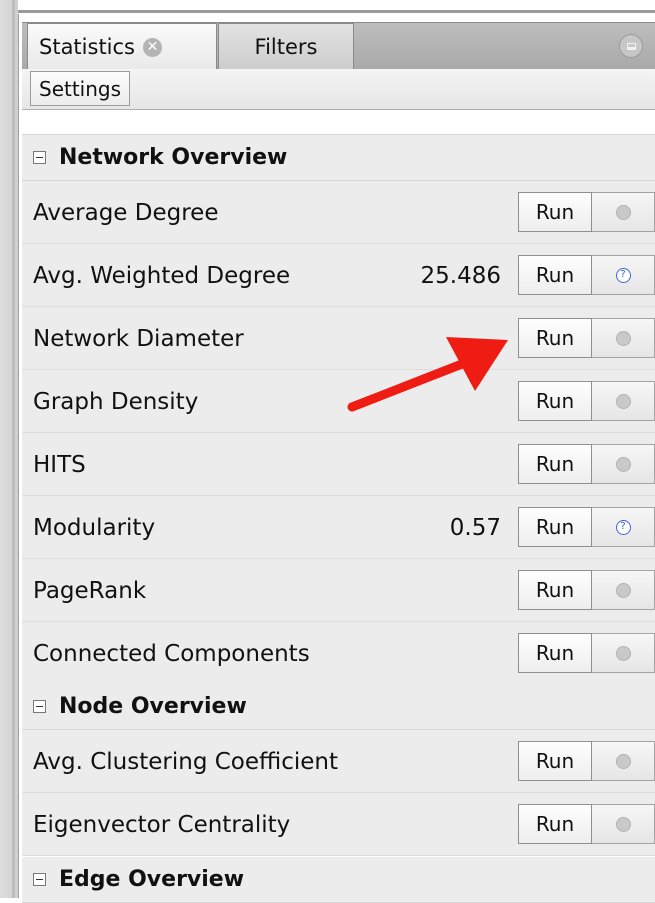 The image size is (655, 903). I want to click on tab-filters: Filters, so click(286, 46).